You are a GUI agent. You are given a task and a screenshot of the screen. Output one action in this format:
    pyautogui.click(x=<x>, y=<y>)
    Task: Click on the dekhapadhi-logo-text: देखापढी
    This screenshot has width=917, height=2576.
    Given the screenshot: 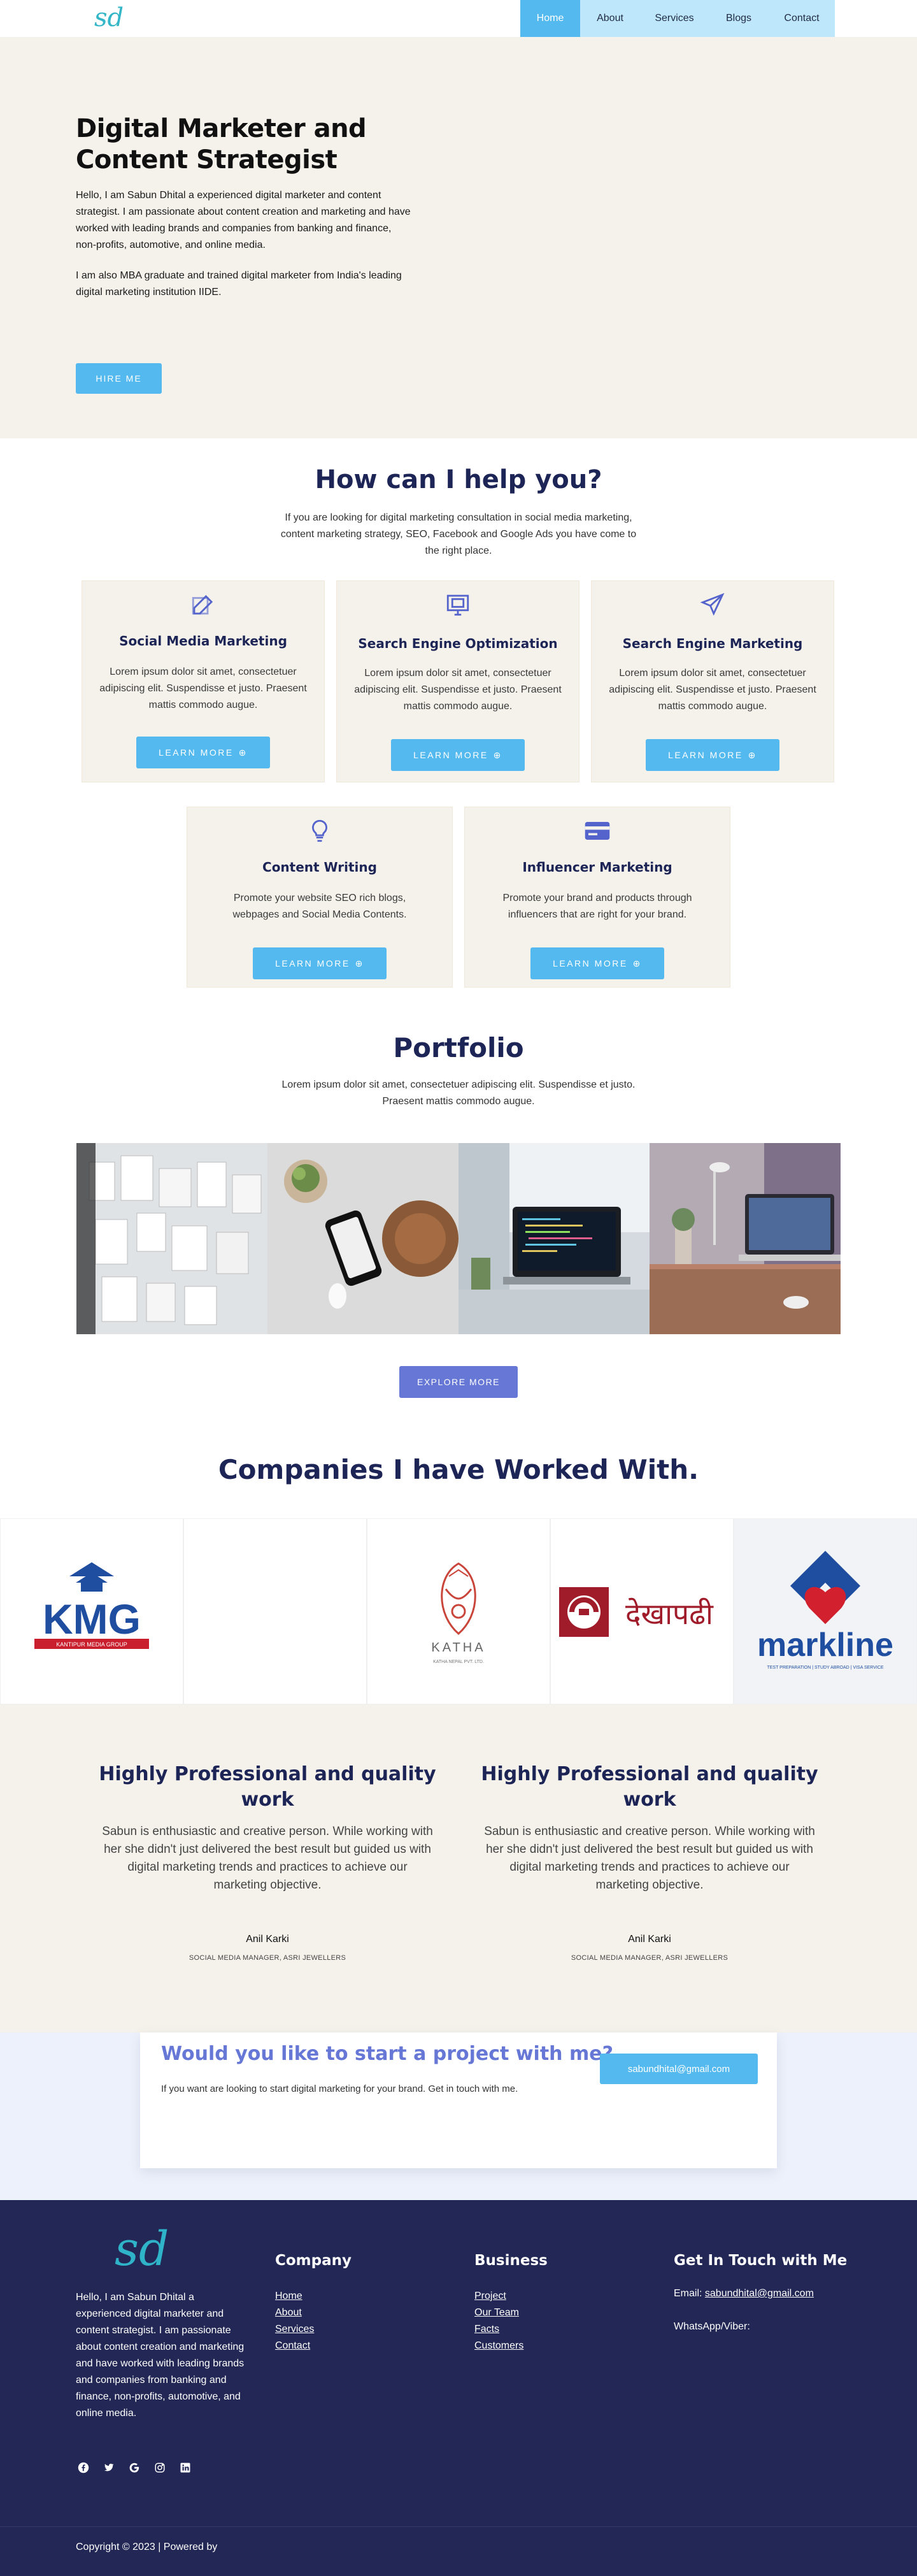 What is the action you would take?
    pyautogui.click(x=669, y=1614)
    